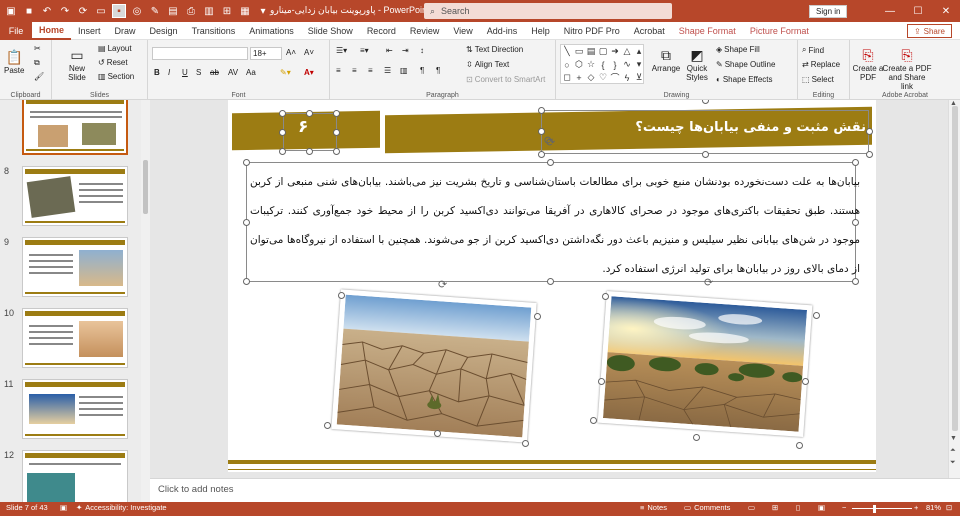  Describe the element at coordinates (707, 31) in the screenshot. I see `tab-shape-format: Shape Format` at that location.